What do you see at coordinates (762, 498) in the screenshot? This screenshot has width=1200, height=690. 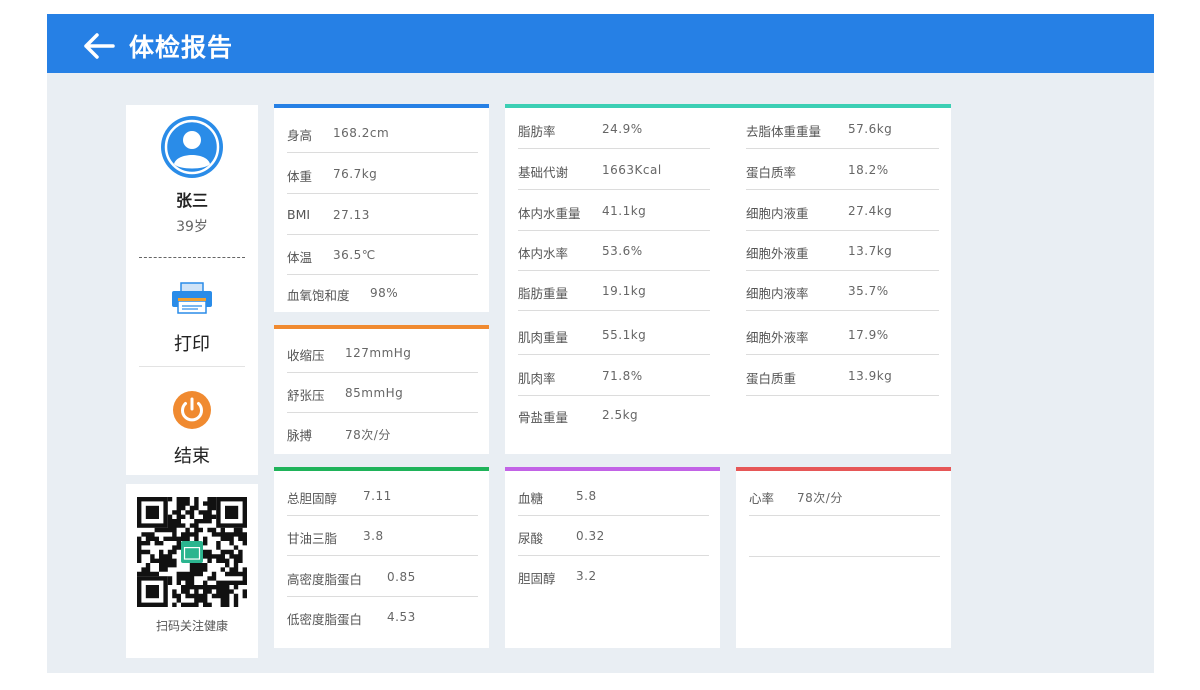 I see `row-label: 心率` at bounding box center [762, 498].